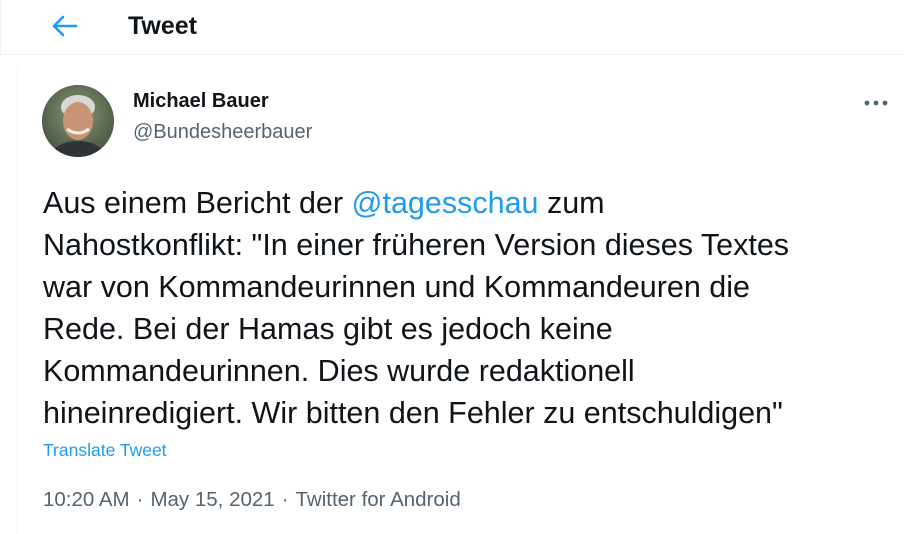 The height and width of the screenshot is (534, 904). I want to click on more-dots-icon, so click(876, 103).